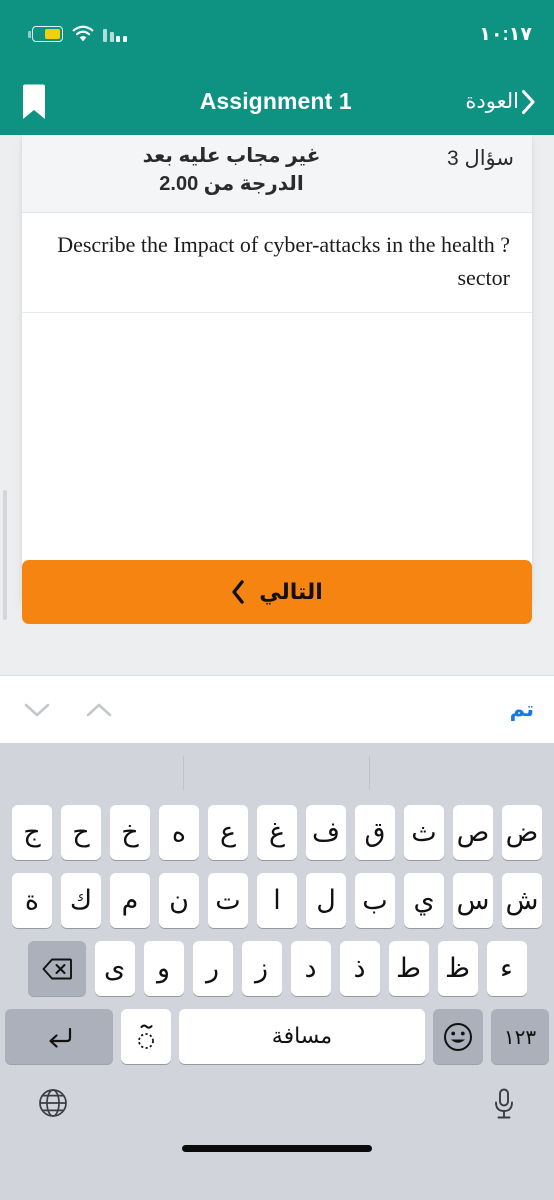 The image size is (554, 1200). I want to click on globe-icon, so click(53, 1103).